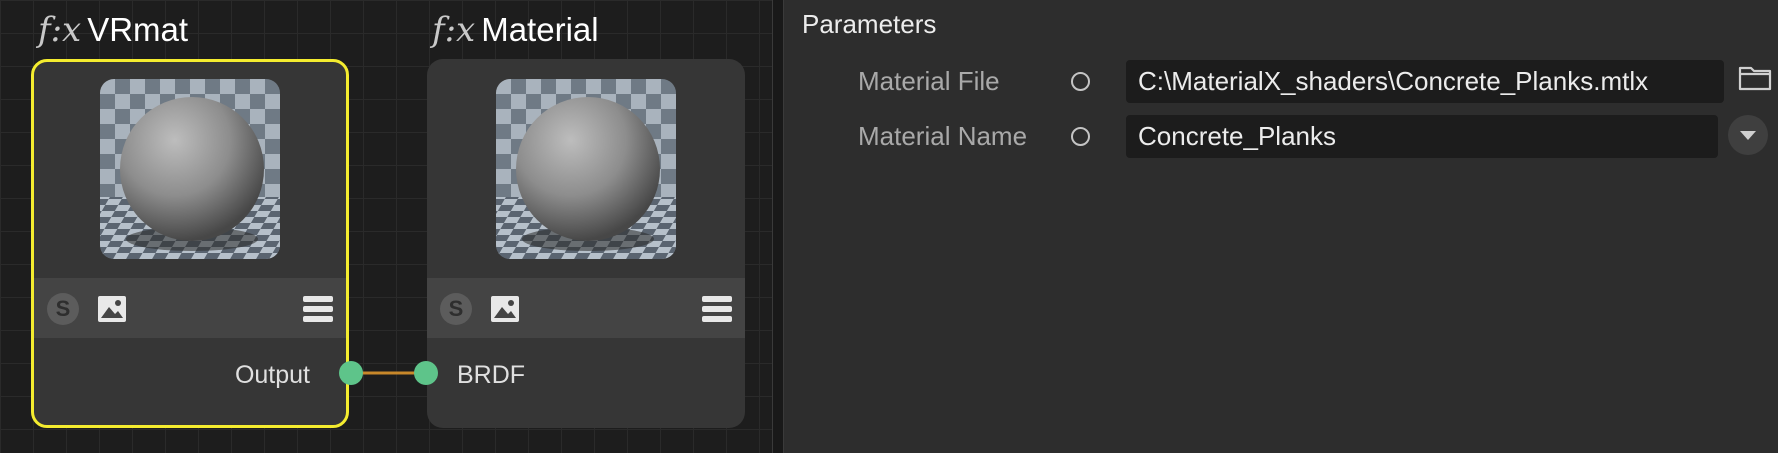  What do you see at coordinates (778, 226) in the screenshot?
I see `panel-splitter` at bounding box center [778, 226].